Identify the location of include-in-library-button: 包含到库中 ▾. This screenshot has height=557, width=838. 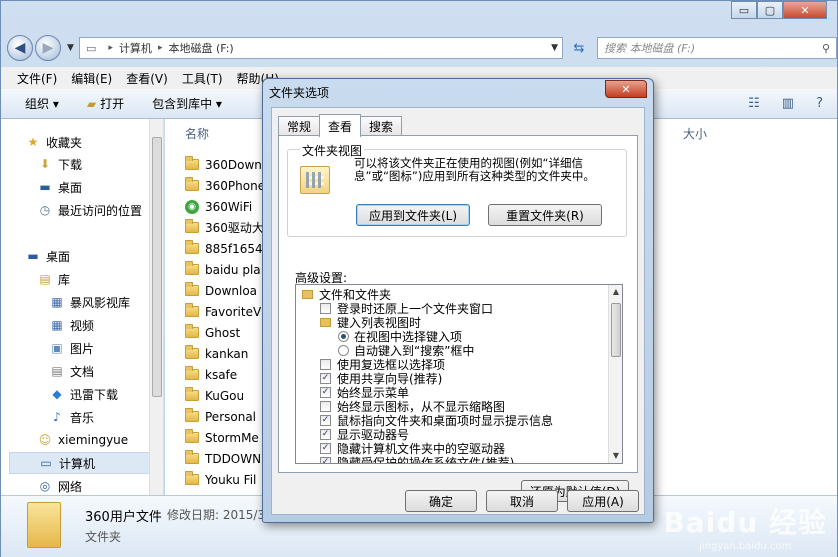
(187, 103).